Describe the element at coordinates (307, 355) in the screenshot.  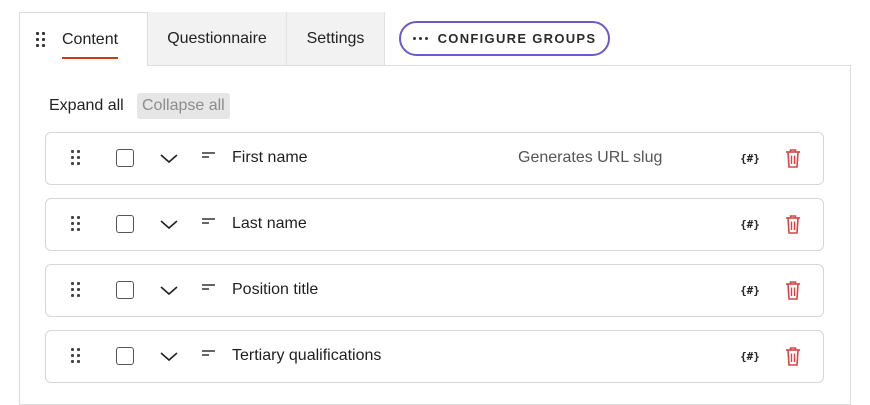
I see `field-label: Tertiary qualifications` at that location.